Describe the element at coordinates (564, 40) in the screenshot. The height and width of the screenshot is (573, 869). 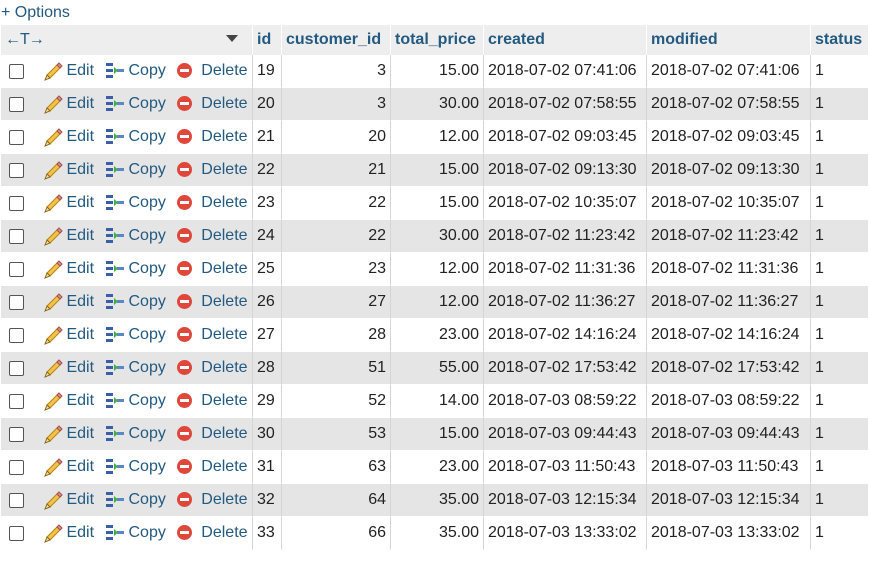
I see `column-header-created: created` at that location.